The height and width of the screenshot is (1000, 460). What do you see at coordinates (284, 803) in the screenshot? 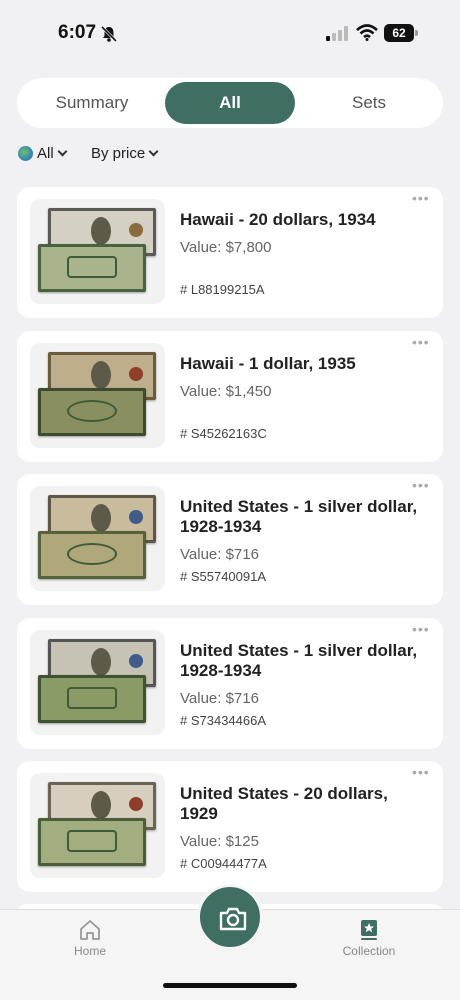
I see `banknote-title: United States - 20 dollars, 1929` at bounding box center [284, 803].